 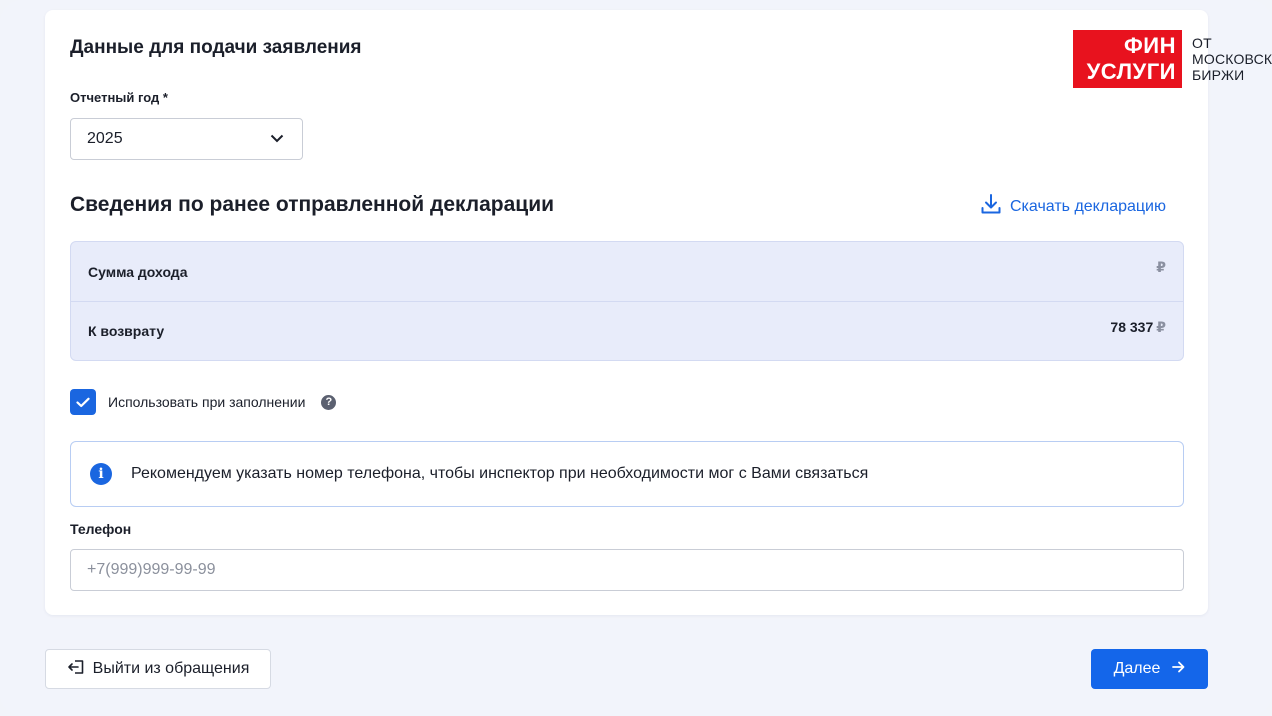 I want to click on year-label: Отчетный год *, so click(x=119, y=97).